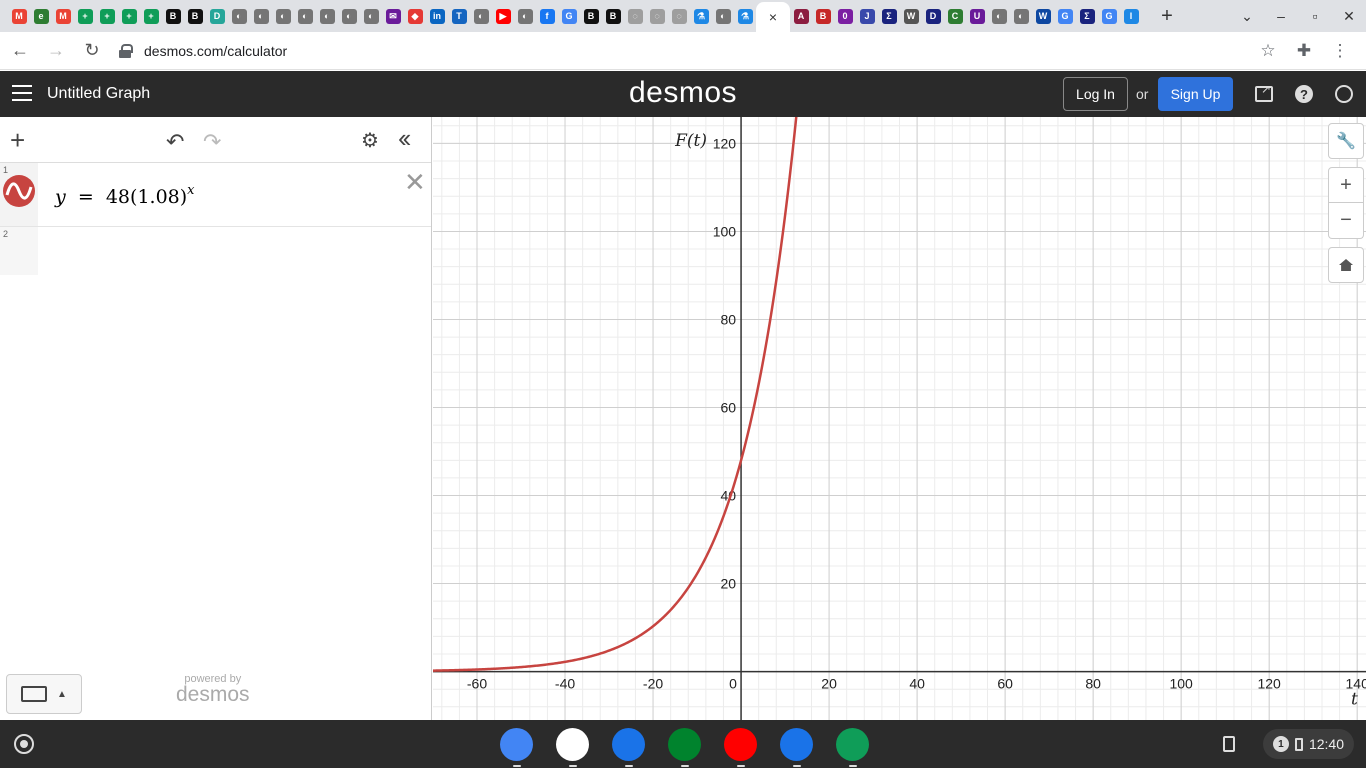 This screenshot has height=768, width=1366. I want to click on messages-icon, so click(796, 747).